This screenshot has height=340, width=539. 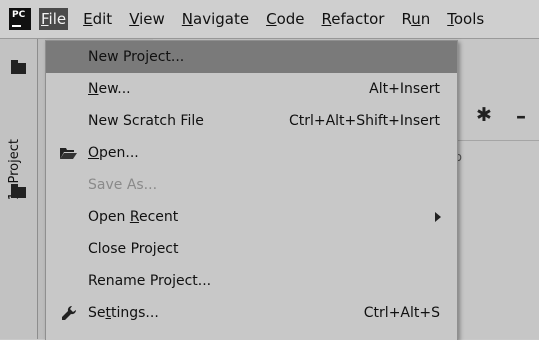 What do you see at coordinates (251, 89) in the screenshot?
I see `menu-item-new: New... Alt+Insert` at bounding box center [251, 89].